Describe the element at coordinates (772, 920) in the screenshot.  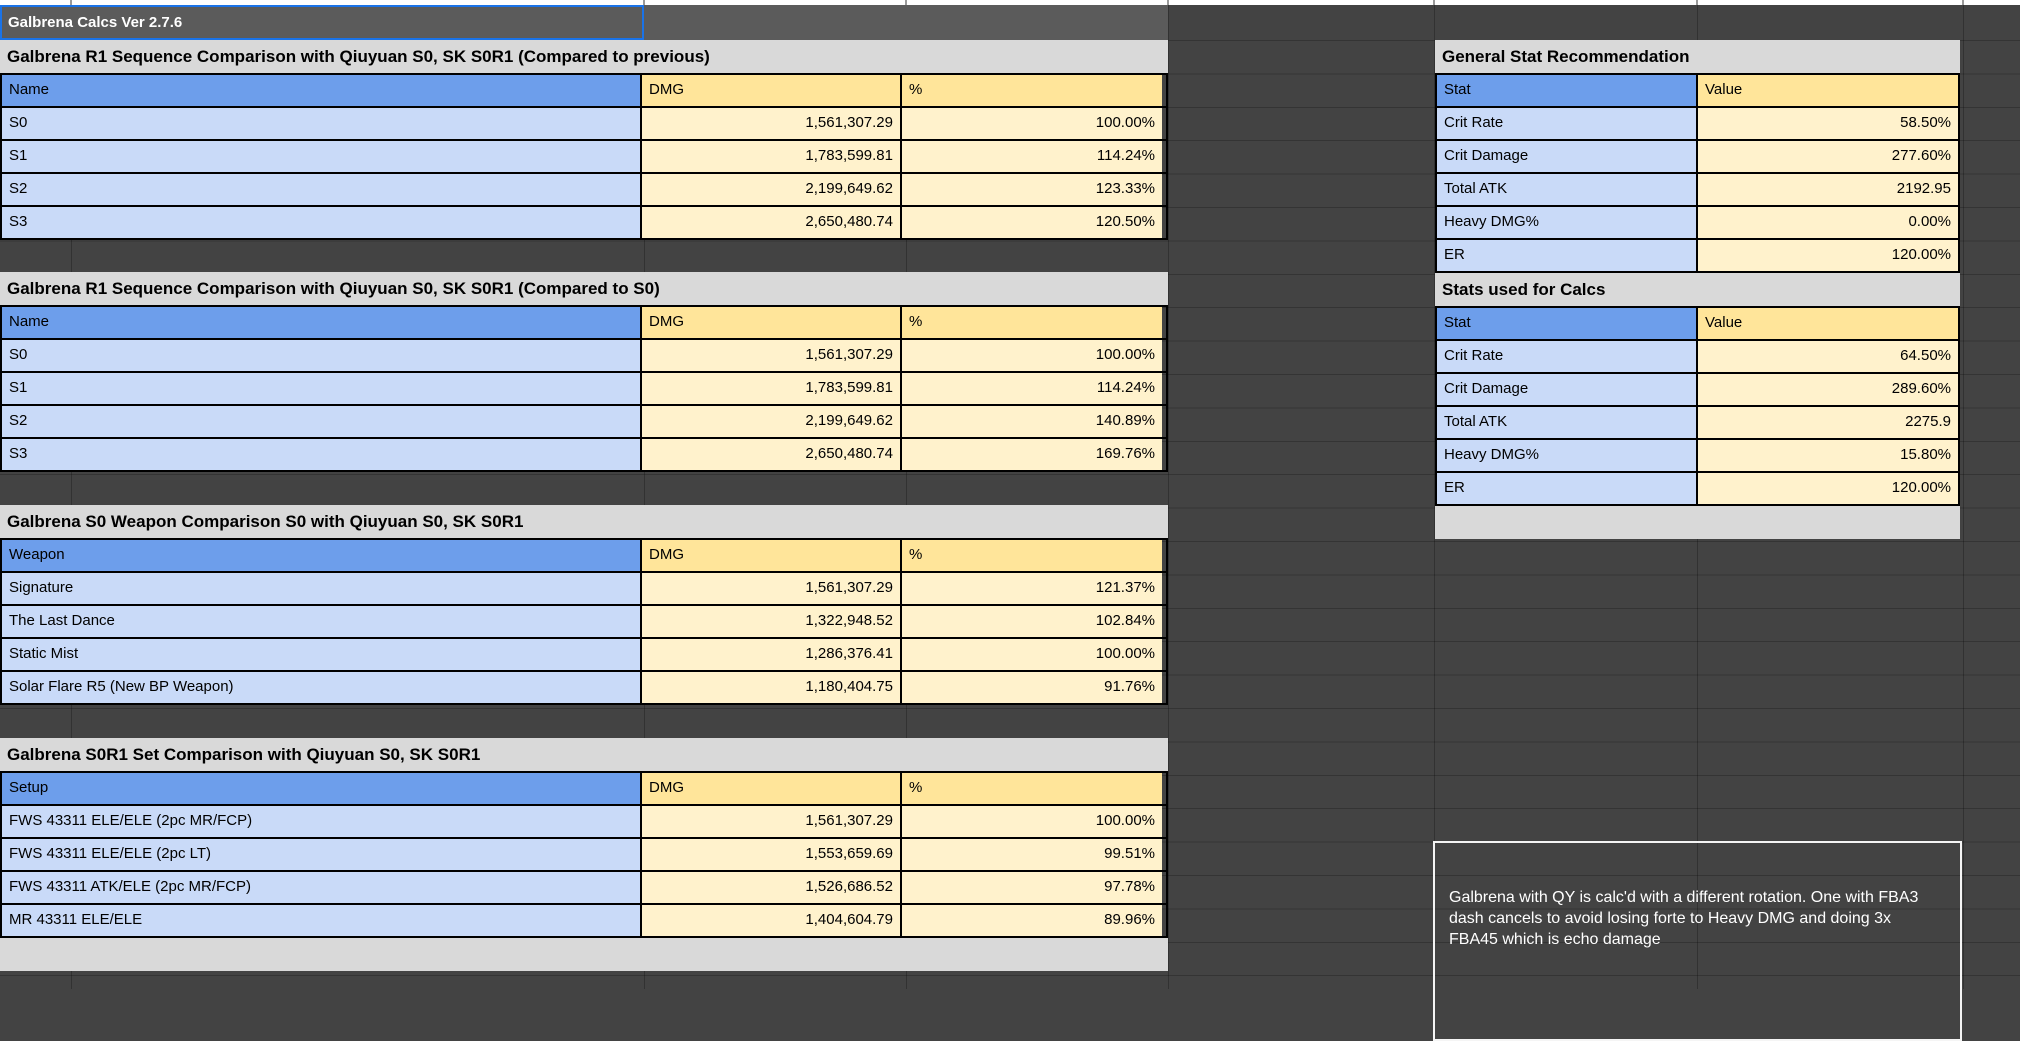
I see `dmg-cell: 1,404,604.79` at that location.